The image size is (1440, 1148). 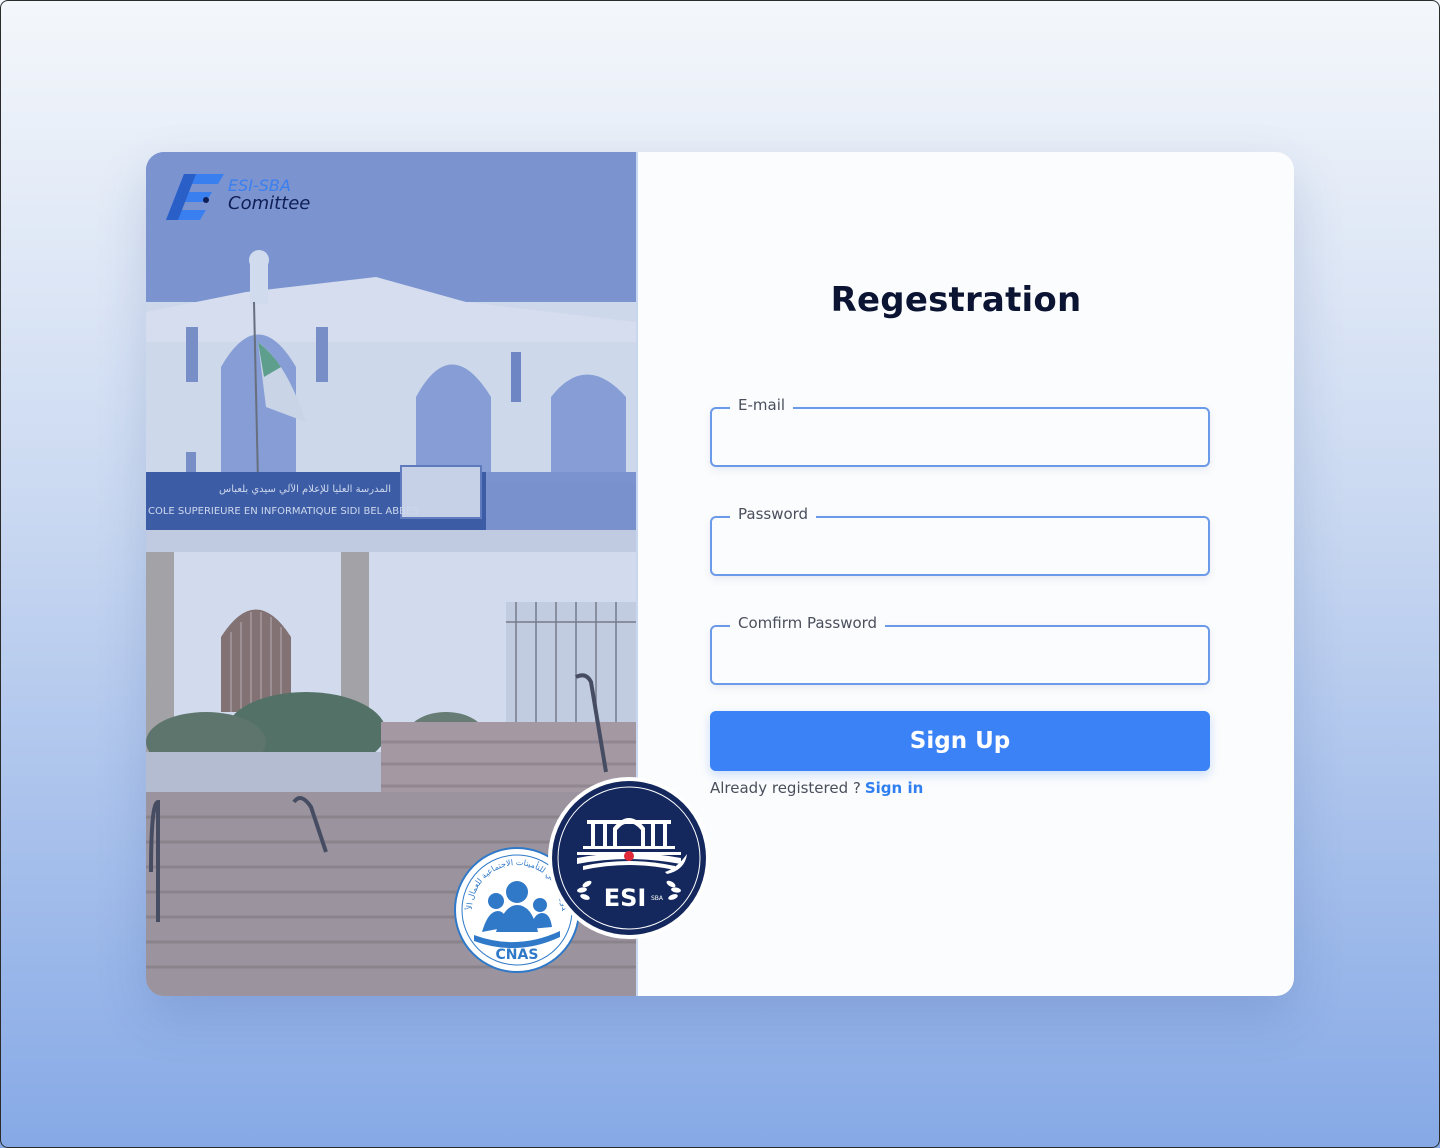 I want to click on brand-logo: ESI-SBA Comittee, so click(x=238, y=196).